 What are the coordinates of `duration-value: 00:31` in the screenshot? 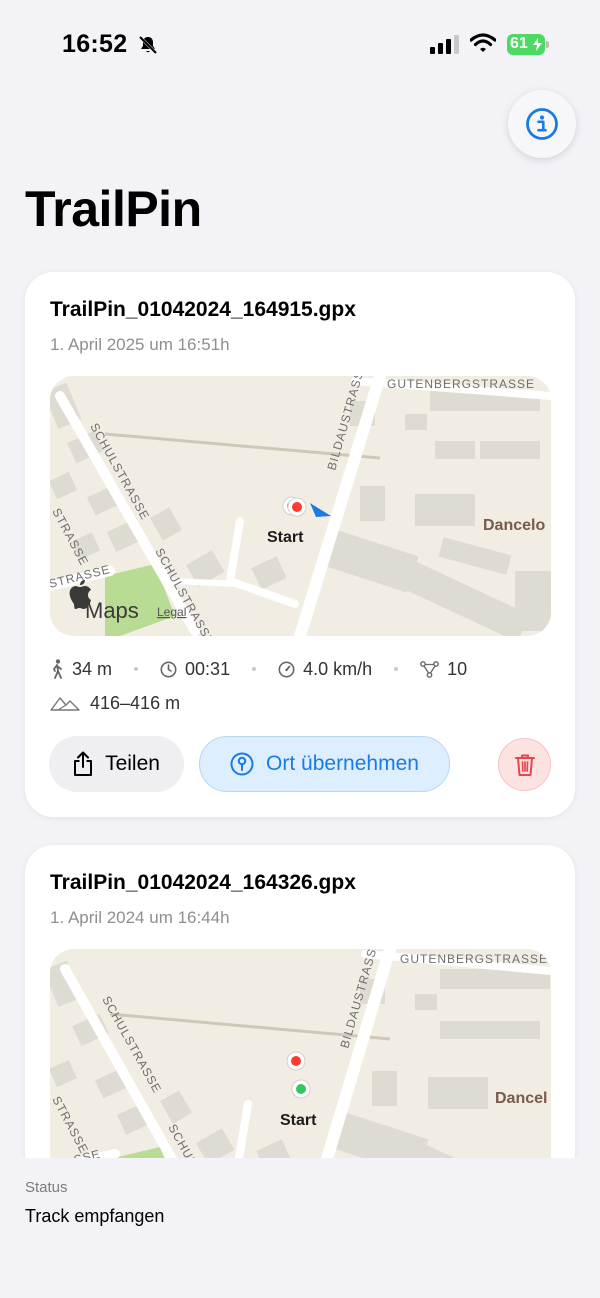 It's located at (208, 668).